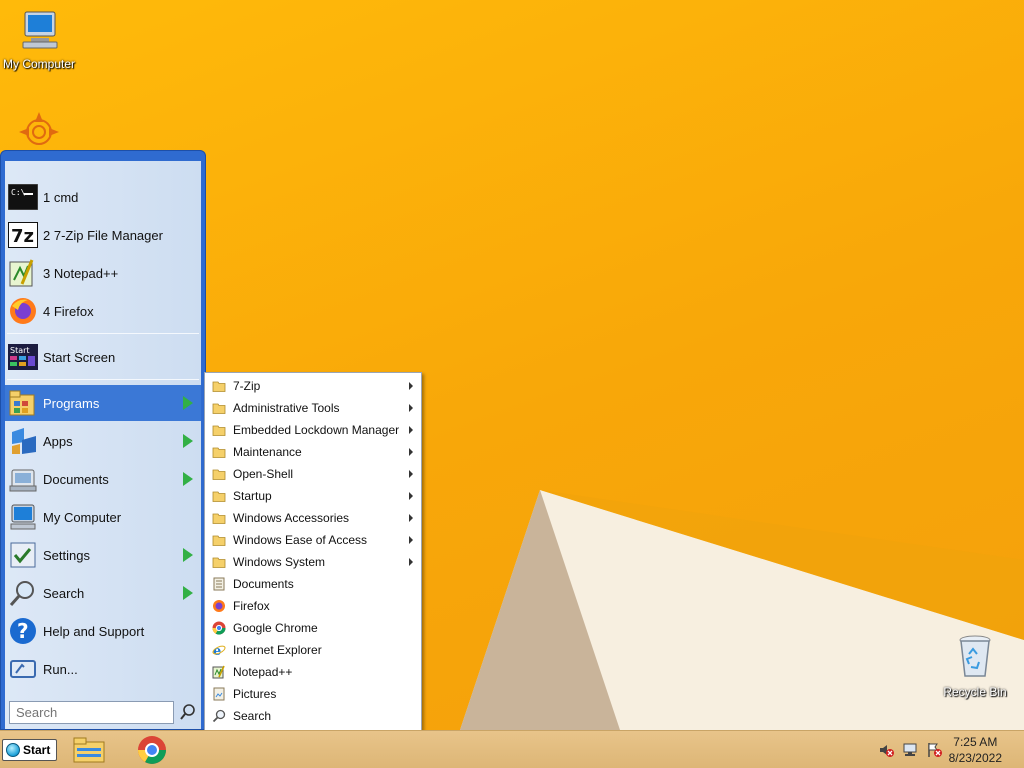  What do you see at coordinates (39, 130) in the screenshot?
I see `desktop-icon-partial` at bounding box center [39, 130].